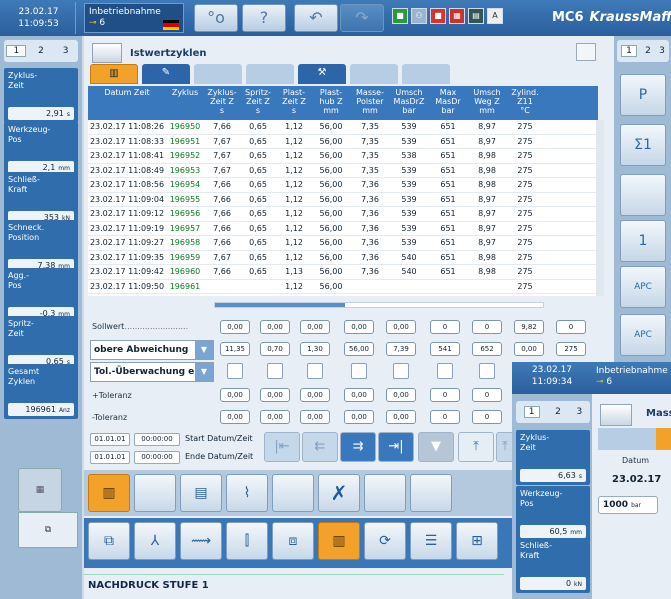 This screenshot has height=599, width=671. Describe the element at coordinates (41, 199) in the screenshot. I see `panel-schliess-kraft: Schließ- Kraft 353 kN` at that location.